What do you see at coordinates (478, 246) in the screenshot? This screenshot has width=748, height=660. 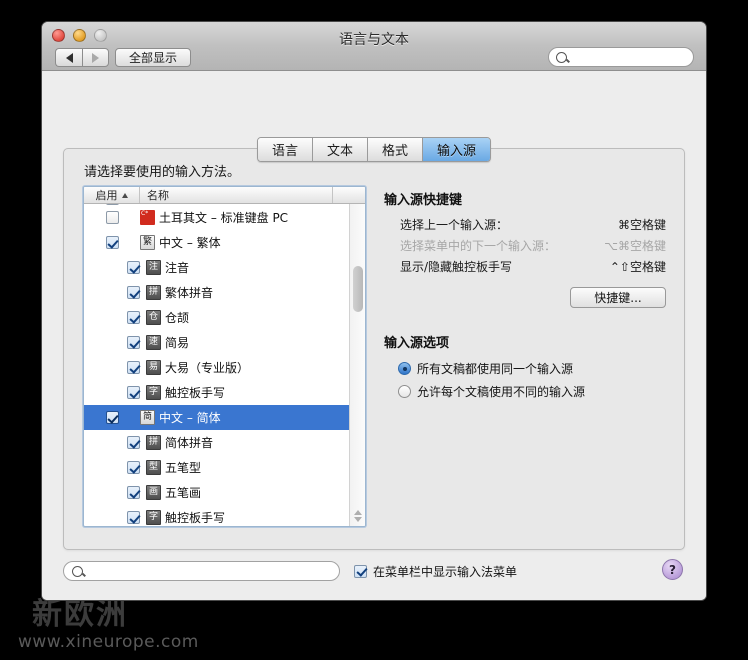 I see `shortcut-label: 选择菜单中的下一个输入源：` at bounding box center [478, 246].